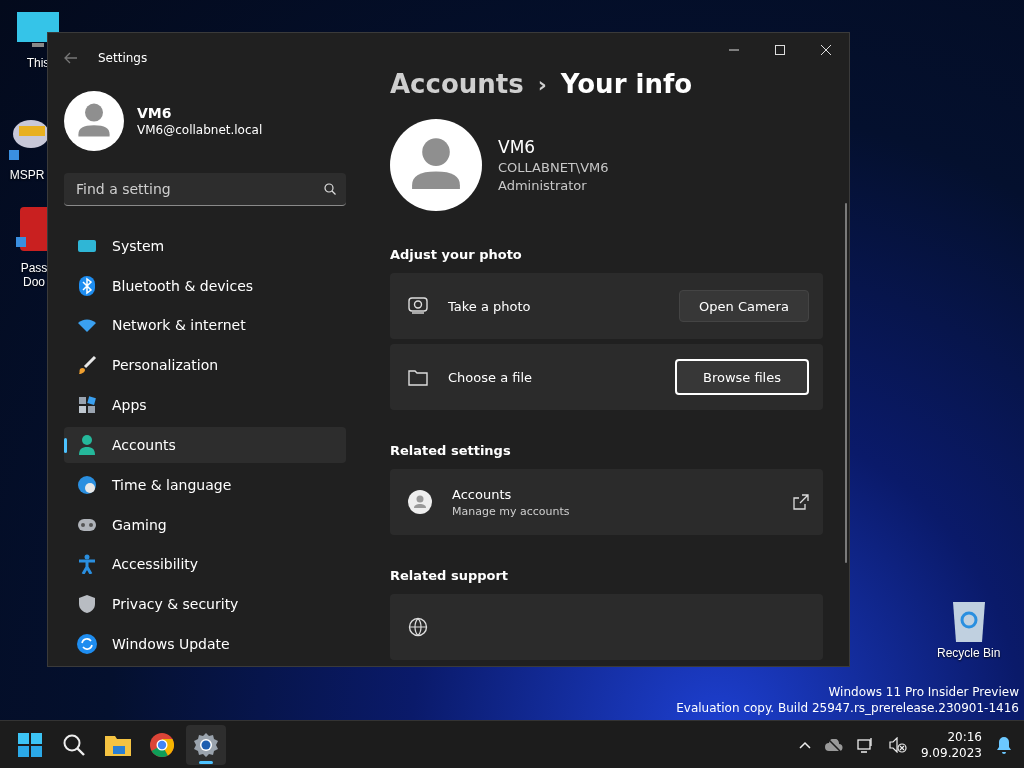 This screenshot has width=1024, height=768. I want to click on avatar, so click(94, 121).